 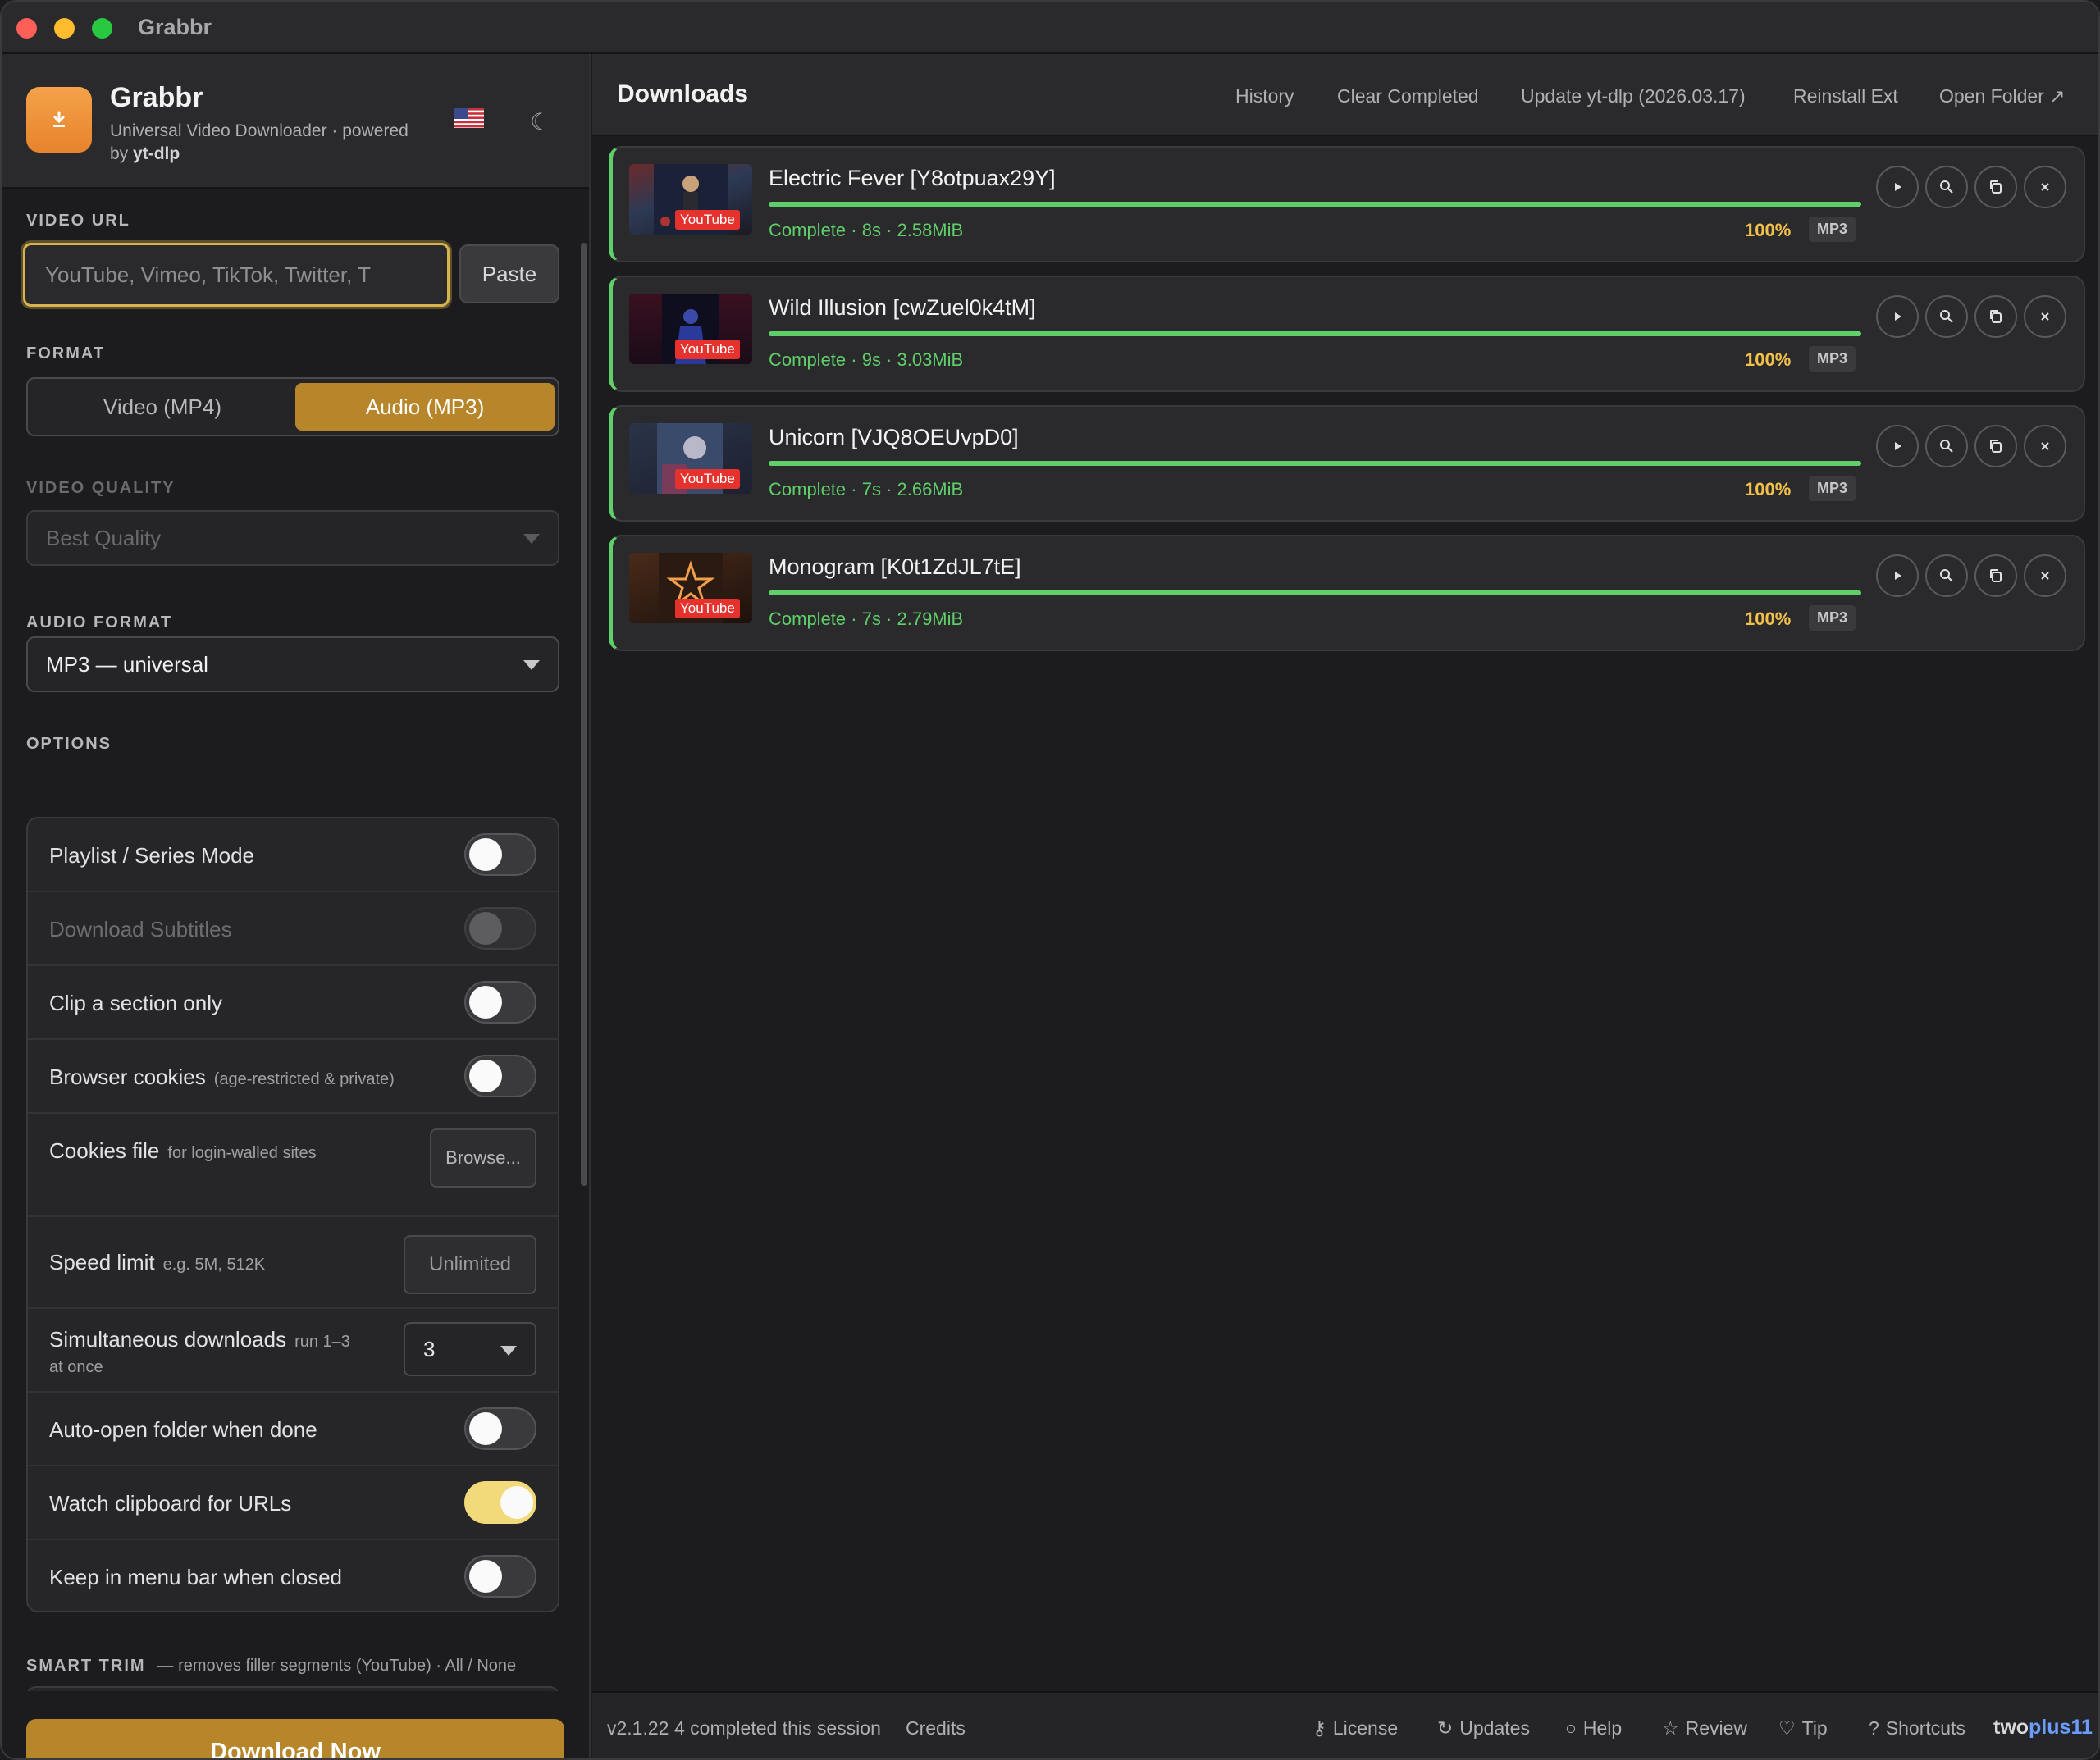 I want to click on shortcuts-link: ? Shortcuts, so click(x=1917, y=1728).